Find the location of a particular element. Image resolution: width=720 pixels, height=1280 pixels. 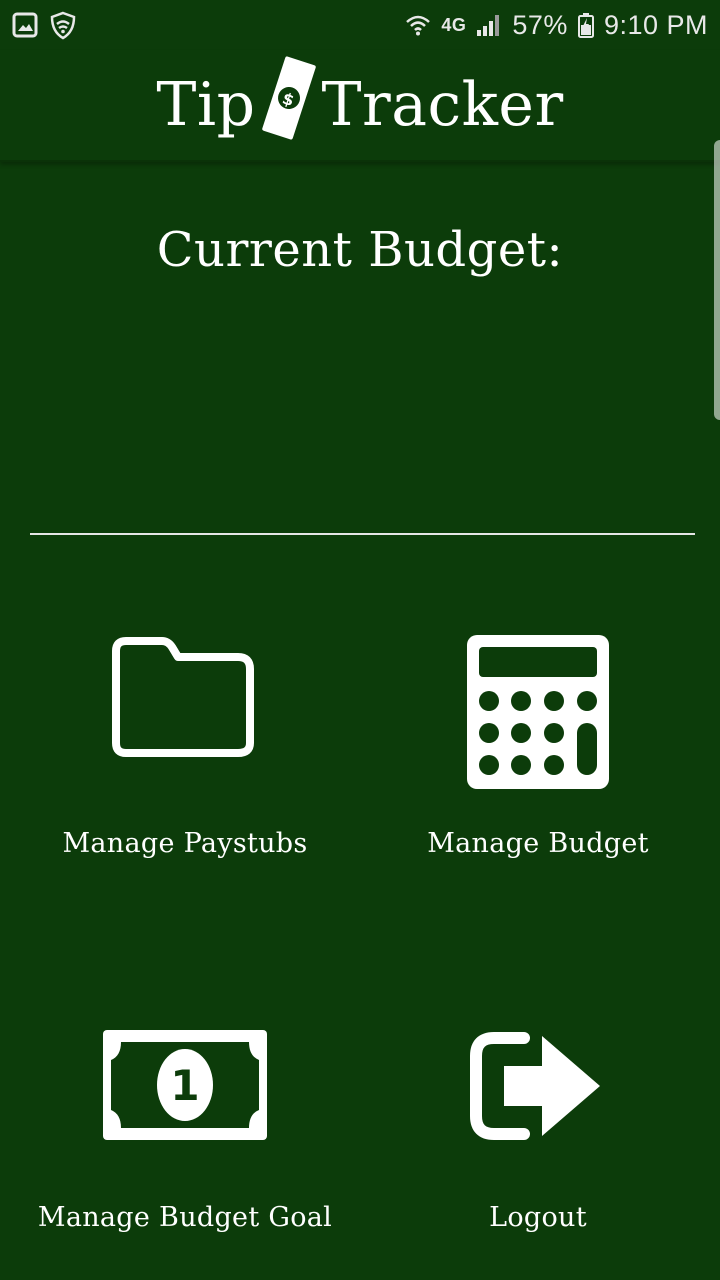

gallery-icon is located at coordinates (25, 25).